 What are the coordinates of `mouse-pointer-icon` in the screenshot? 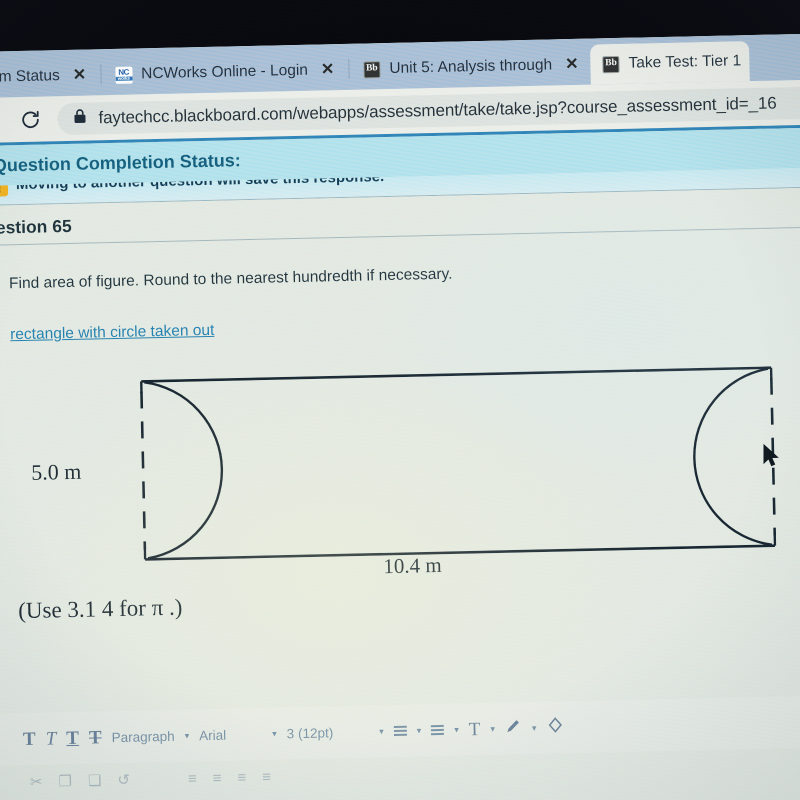 It's located at (771, 458).